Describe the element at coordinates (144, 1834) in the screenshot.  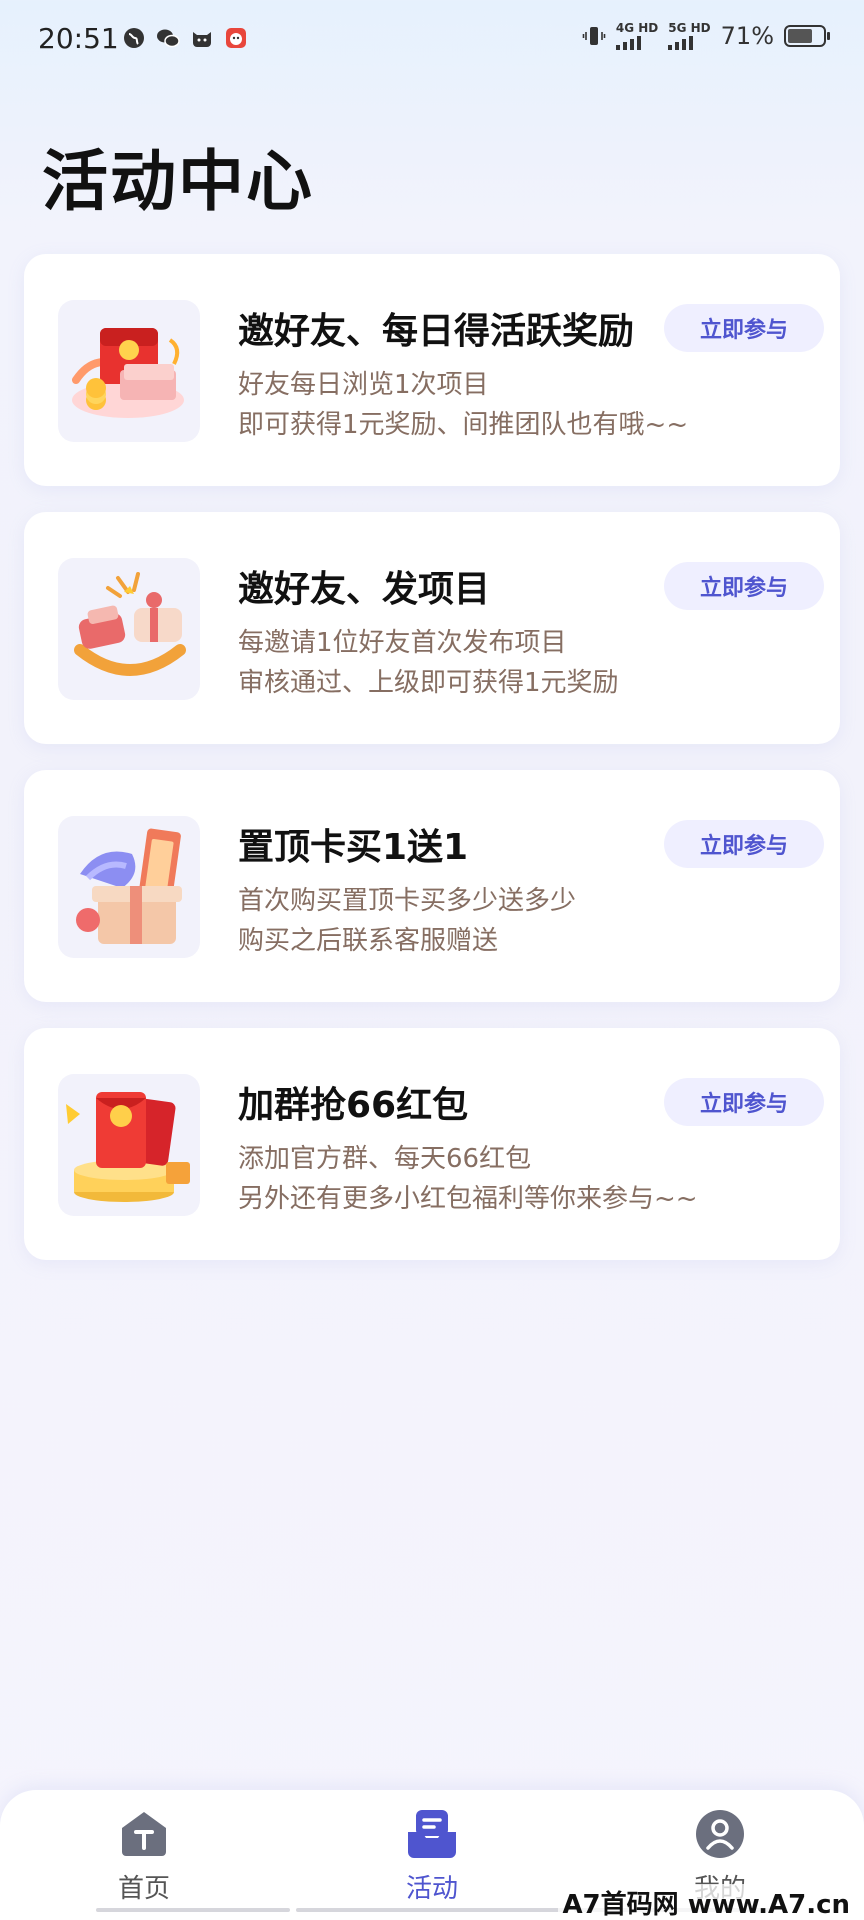
I see `home-icon` at that location.